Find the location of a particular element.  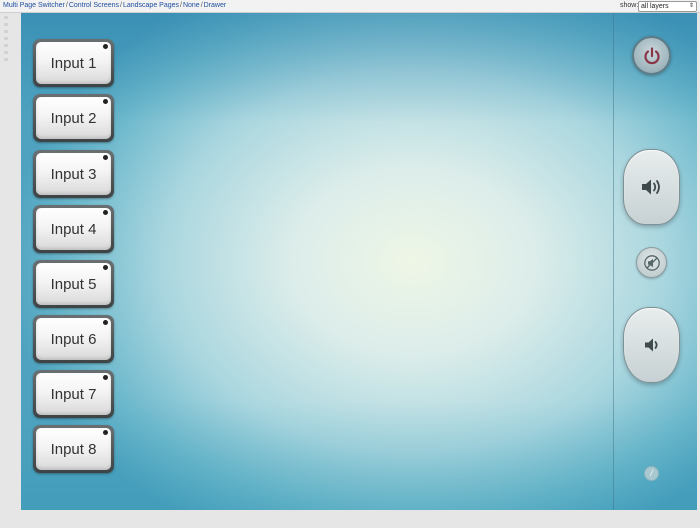

layer-select-value: all layers is located at coordinates (655, 6).